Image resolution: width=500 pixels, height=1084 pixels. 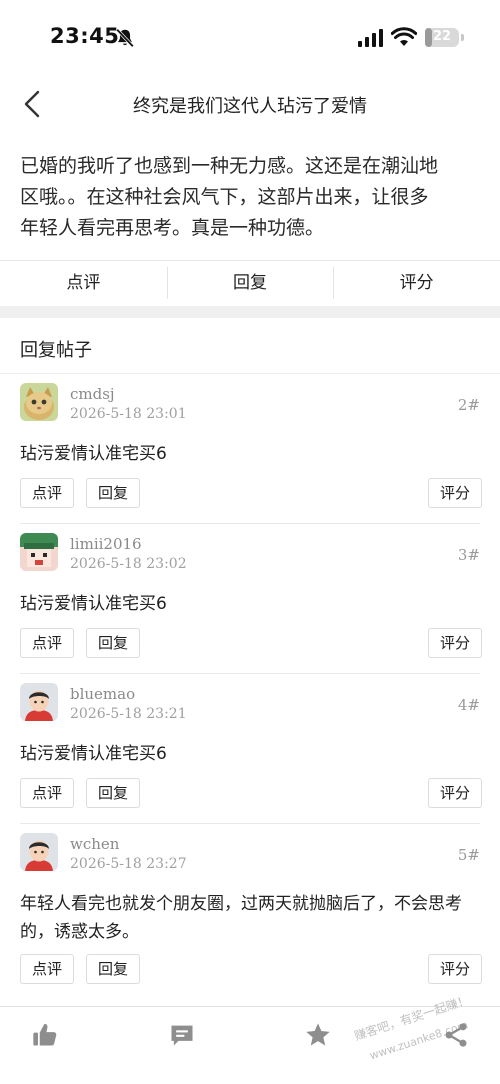 I want to click on thread-actions: 点评 回复 评分, so click(x=250, y=283).